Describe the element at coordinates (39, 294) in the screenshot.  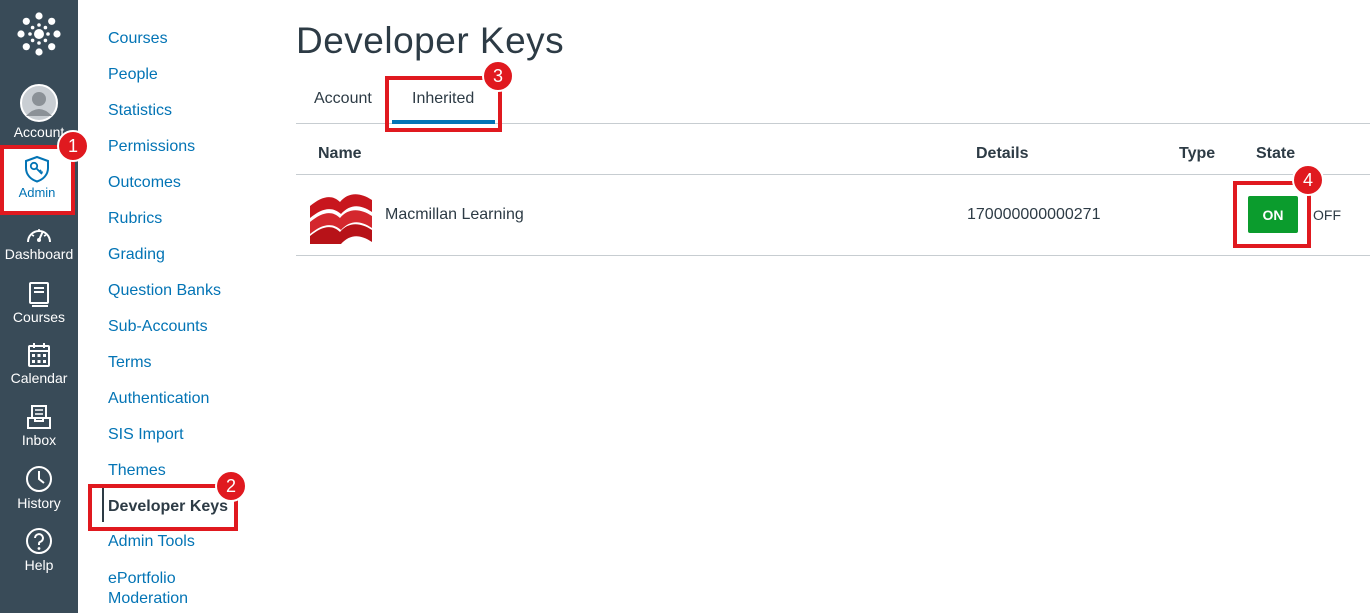
I see `courses-icon` at that location.